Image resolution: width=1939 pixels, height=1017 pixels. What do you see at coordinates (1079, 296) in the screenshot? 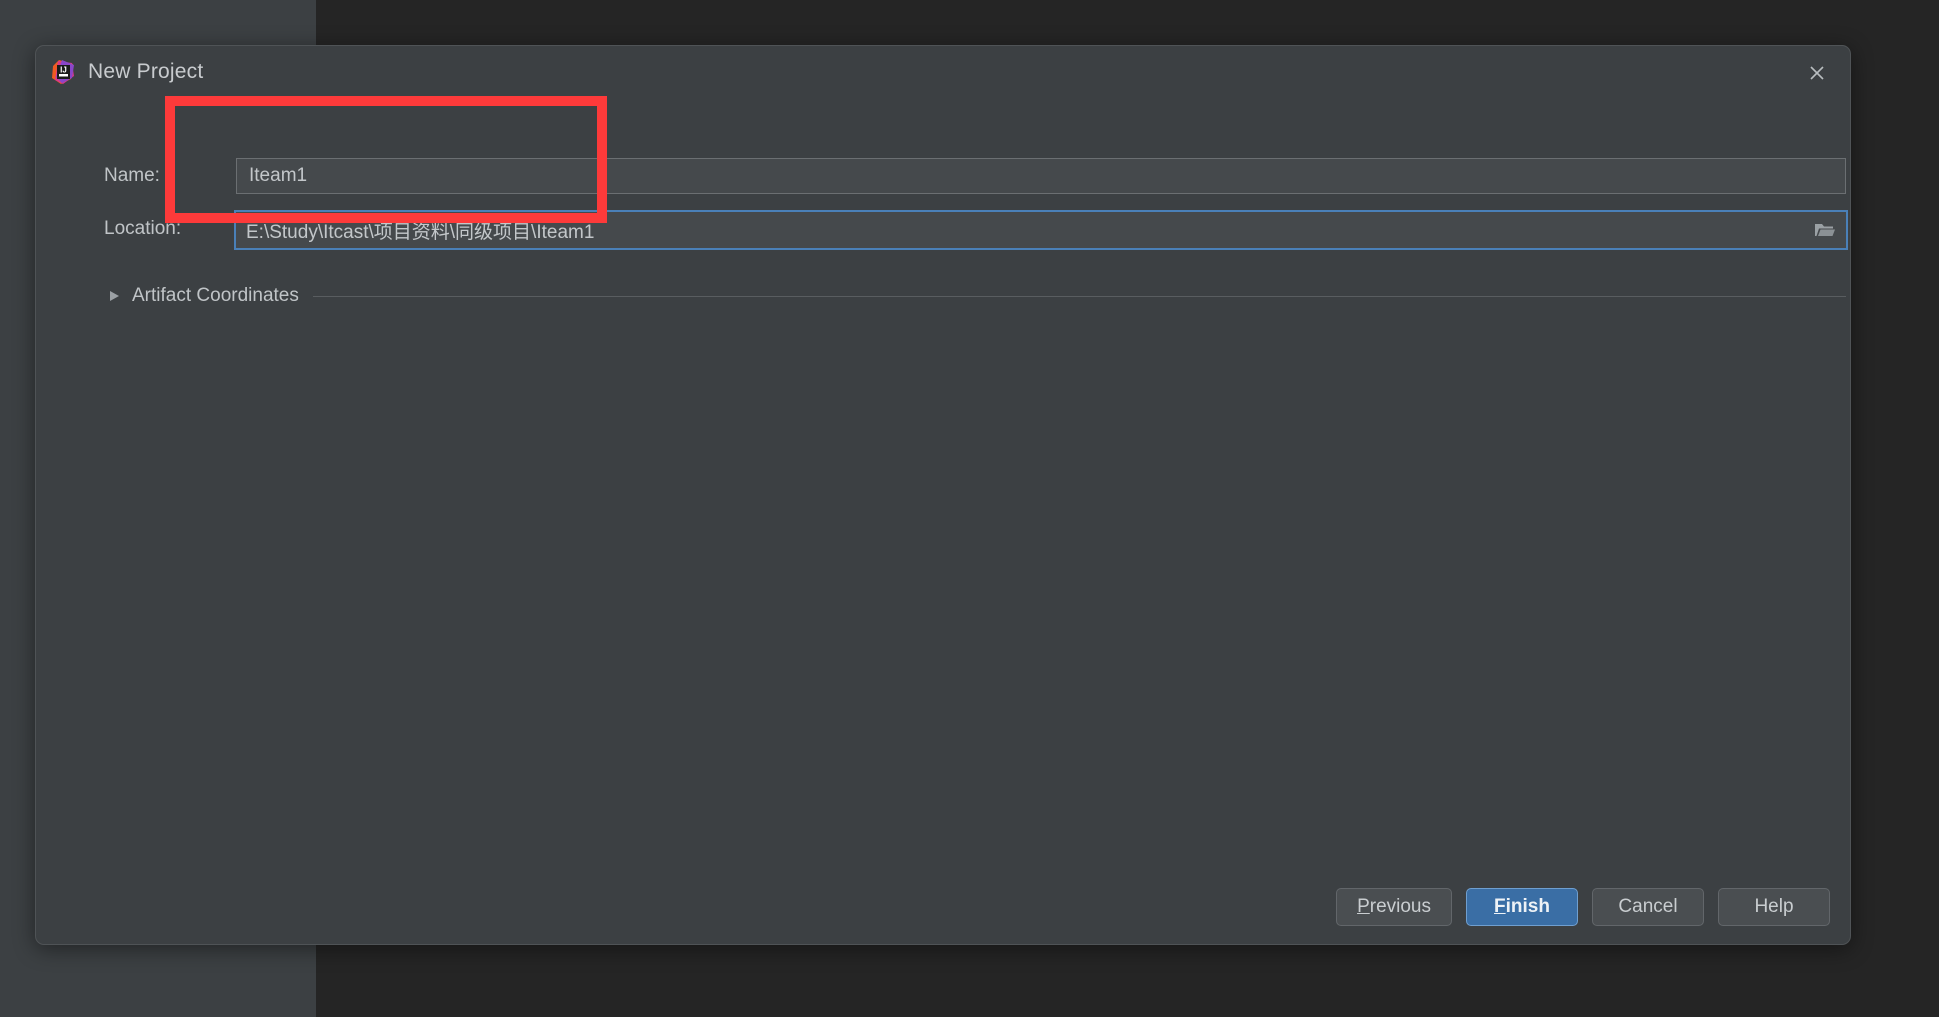
I see `section-divider` at bounding box center [1079, 296].